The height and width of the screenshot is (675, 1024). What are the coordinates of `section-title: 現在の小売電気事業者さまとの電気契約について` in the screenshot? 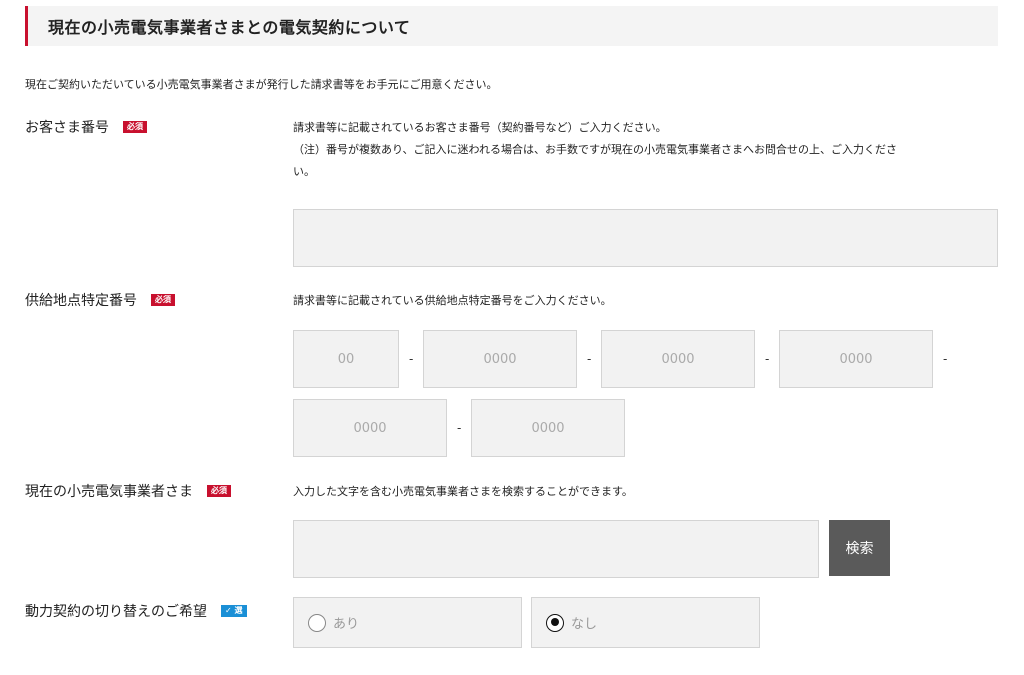 It's located at (229, 27).